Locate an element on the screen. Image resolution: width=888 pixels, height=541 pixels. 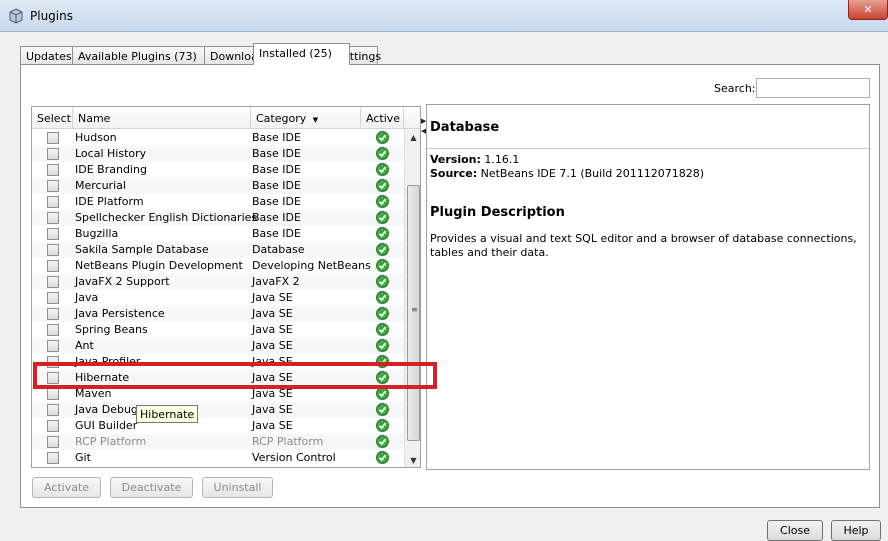
search-input is located at coordinates (813, 88).